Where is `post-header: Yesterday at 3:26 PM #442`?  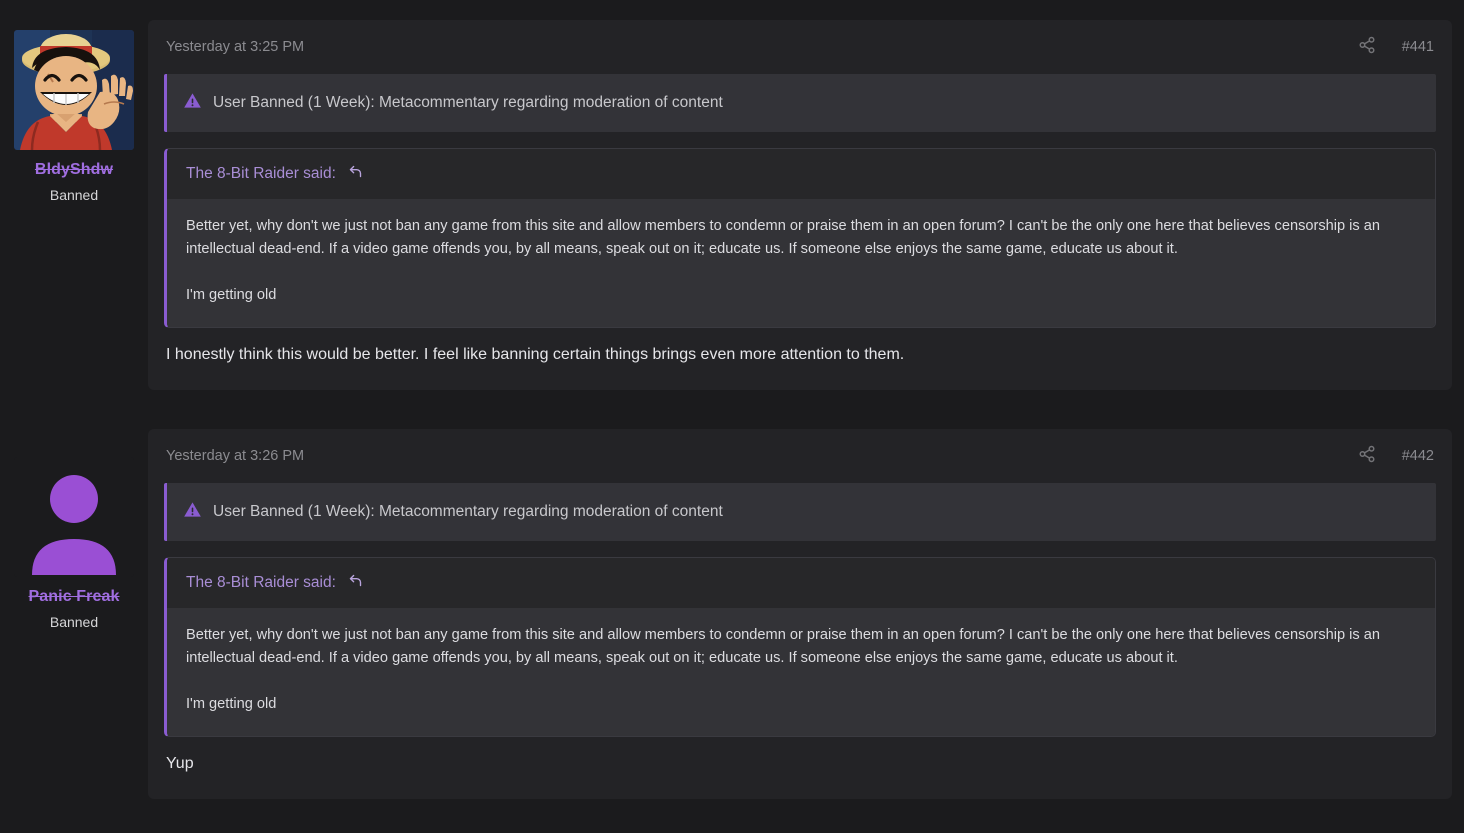
post-header: Yesterday at 3:26 PM #442 is located at coordinates (800, 449).